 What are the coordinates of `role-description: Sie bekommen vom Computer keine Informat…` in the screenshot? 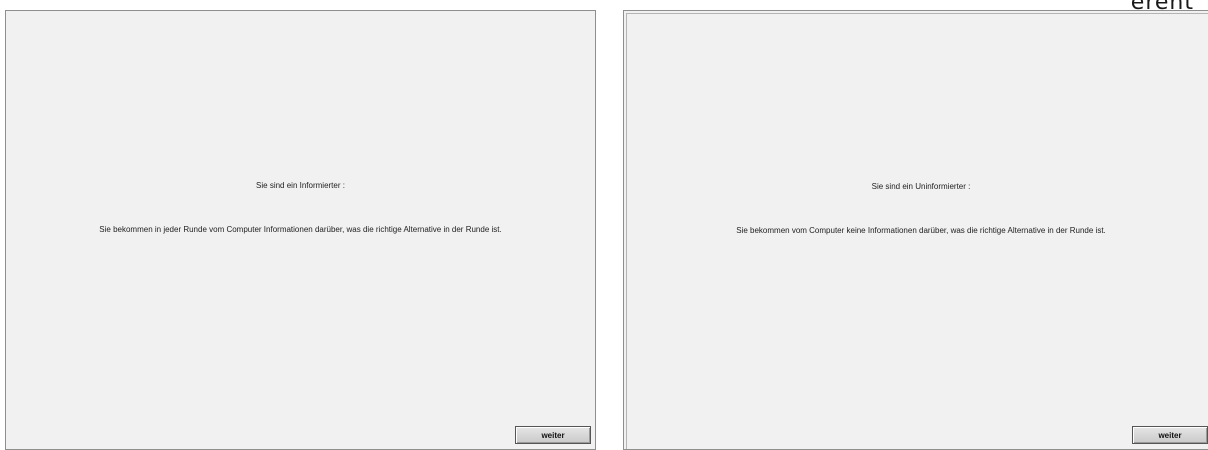 It's located at (921, 230).